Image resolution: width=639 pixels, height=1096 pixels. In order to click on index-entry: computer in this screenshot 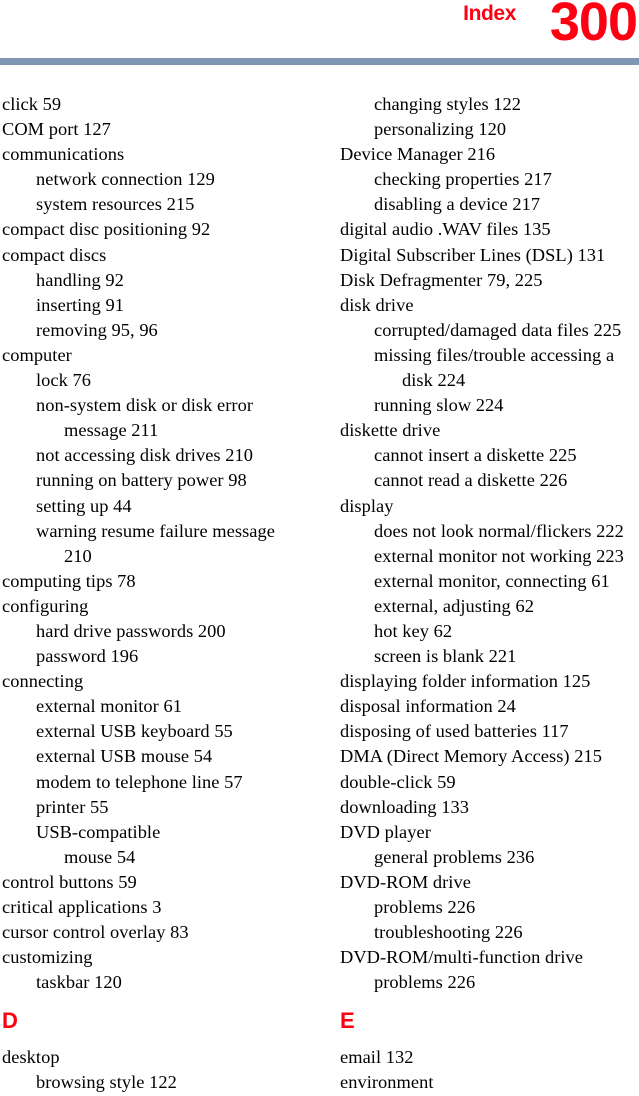, I will do `click(37, 354)`.